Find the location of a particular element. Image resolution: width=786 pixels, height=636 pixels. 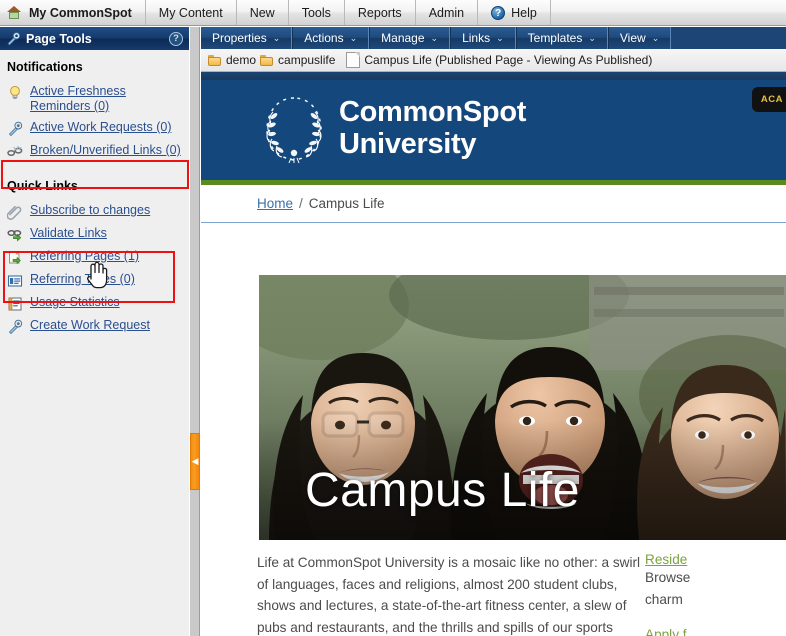

notification-active-work-requests-label: Active Work Requests (0) is located at coordinates (101, 127).